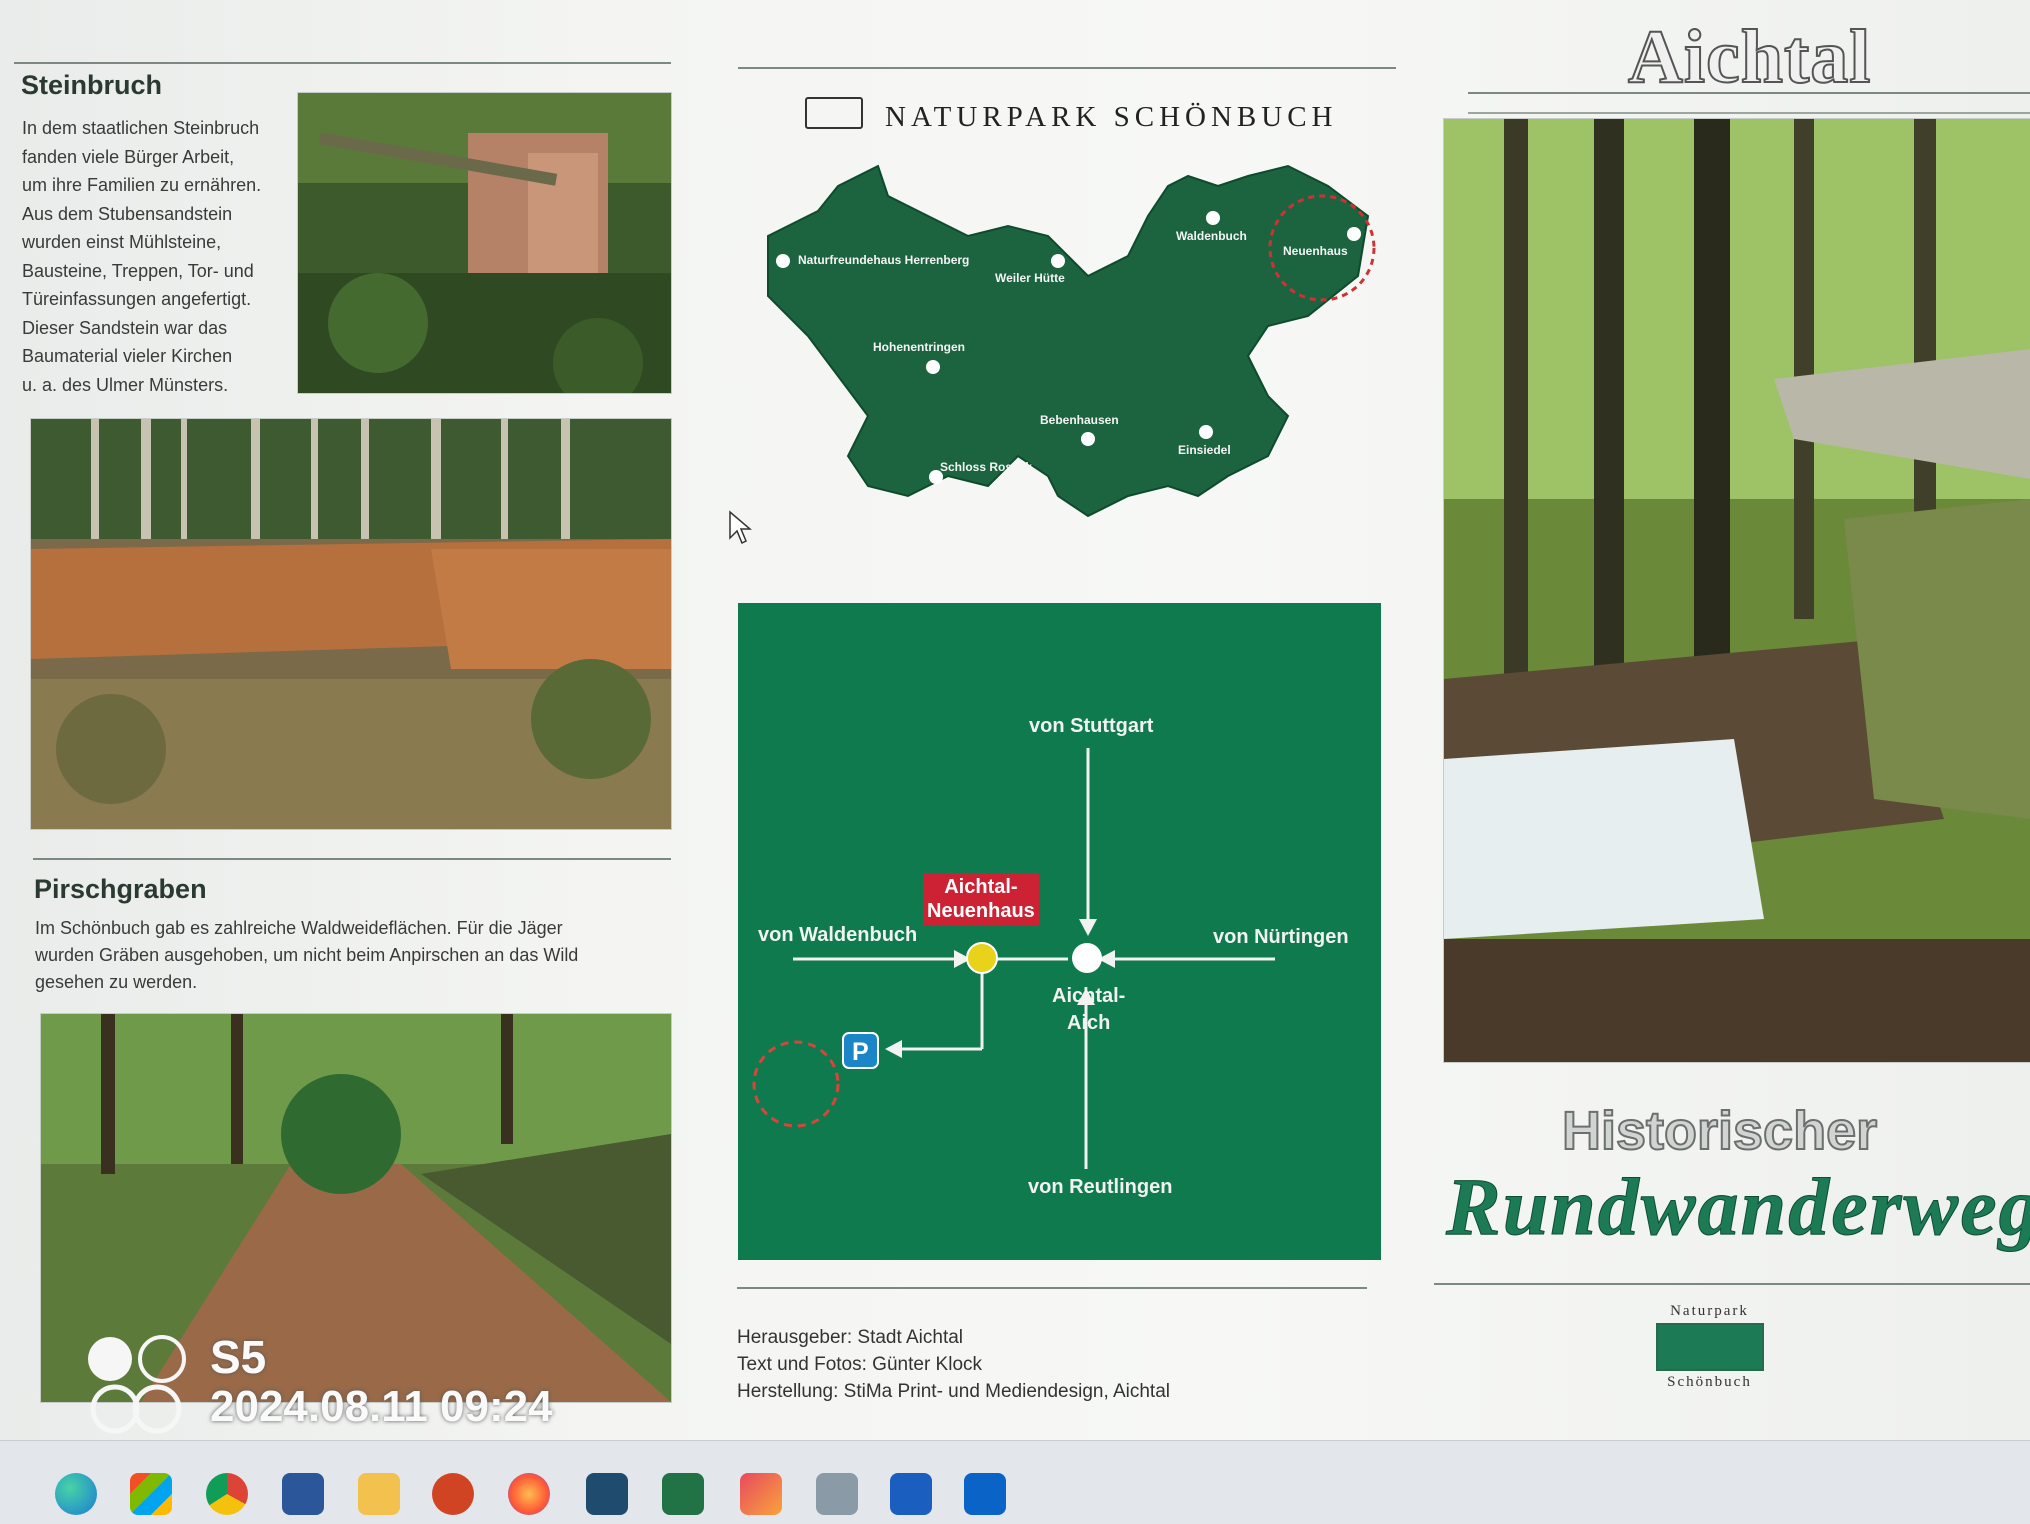 This screenshot has width=2030, height=1524. I want to click on town-title: Aichtal, so click(1749, 57).